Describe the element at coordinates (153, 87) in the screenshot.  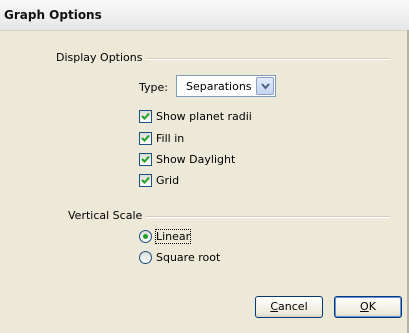
I see `type-label: Type:` at that location.